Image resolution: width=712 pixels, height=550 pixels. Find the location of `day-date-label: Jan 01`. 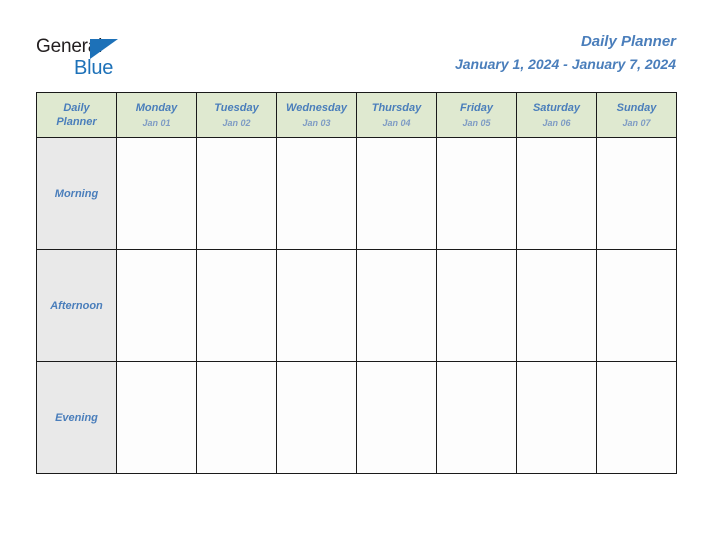

day-date-label: Jan 01 is located at coordinates (156, 122).